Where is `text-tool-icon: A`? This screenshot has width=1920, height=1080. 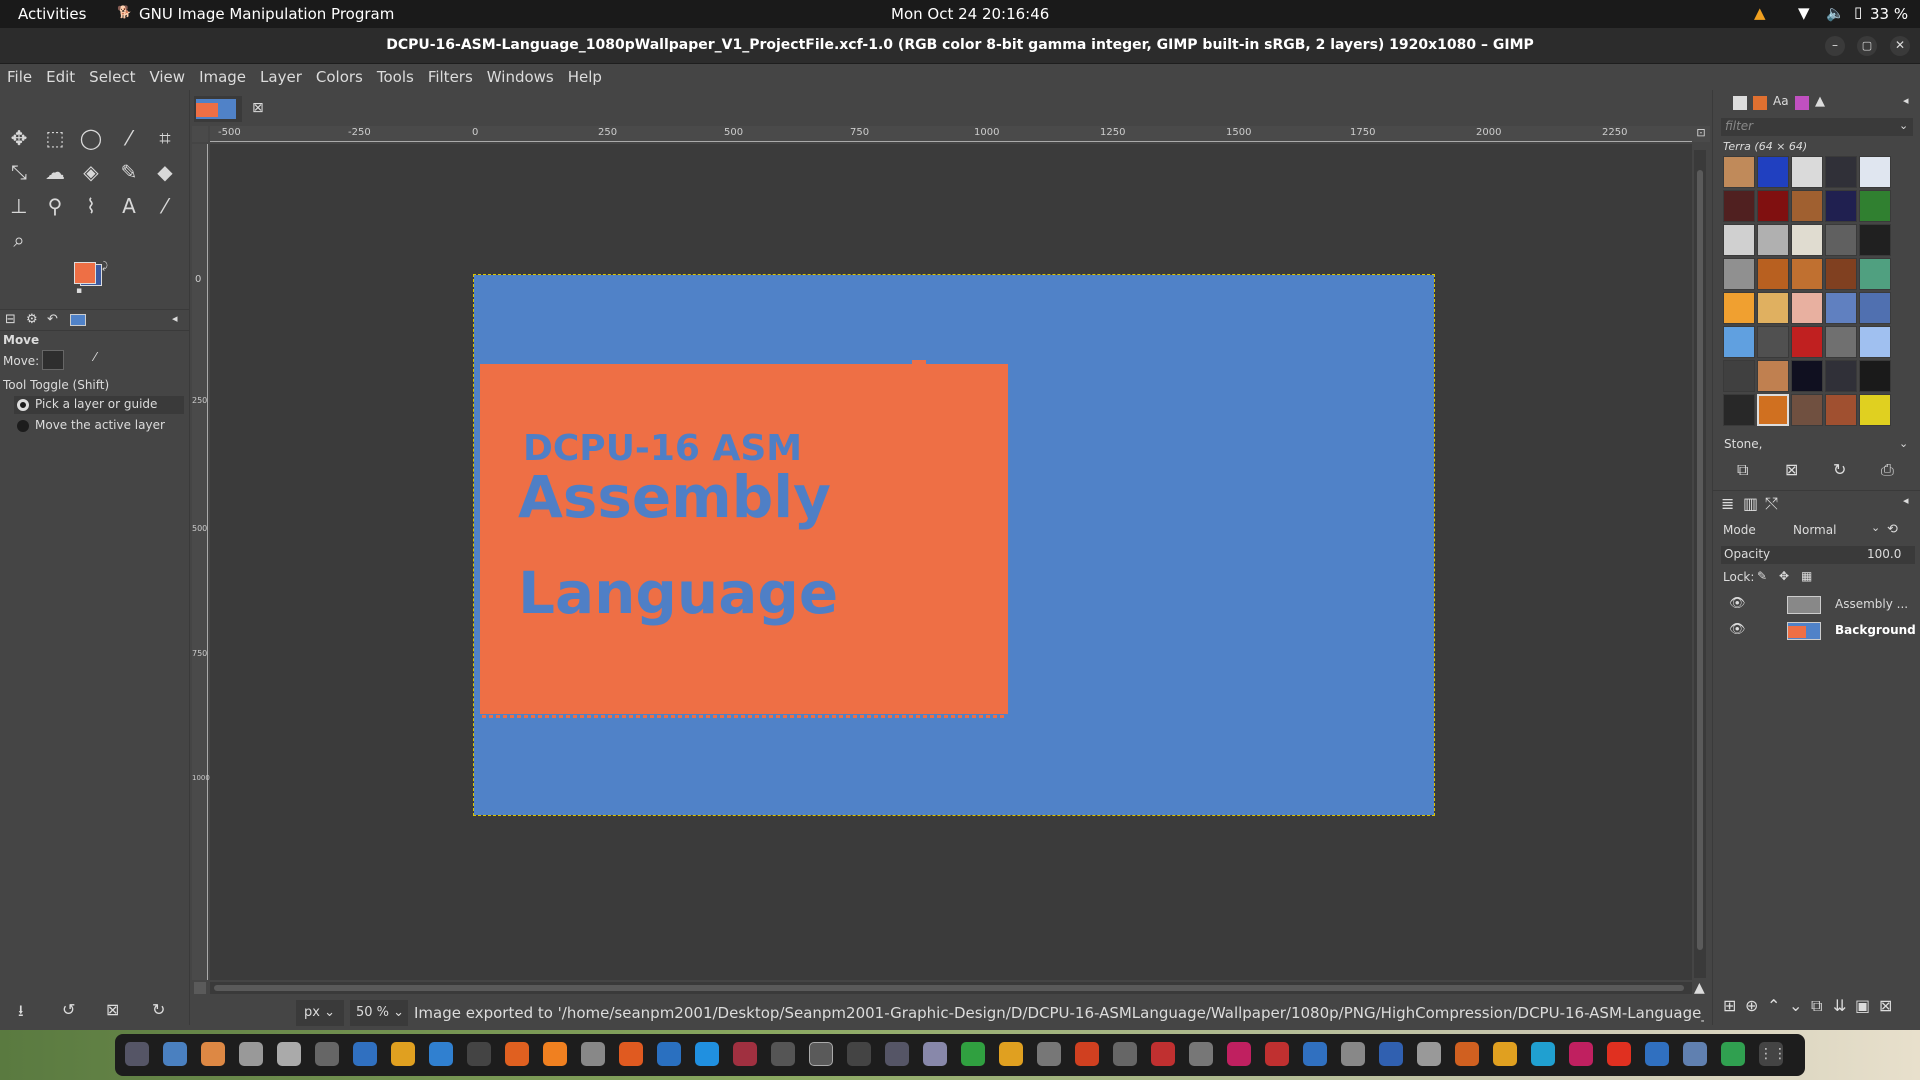 text-tool-icon: A is located at coordinates (129, 206).